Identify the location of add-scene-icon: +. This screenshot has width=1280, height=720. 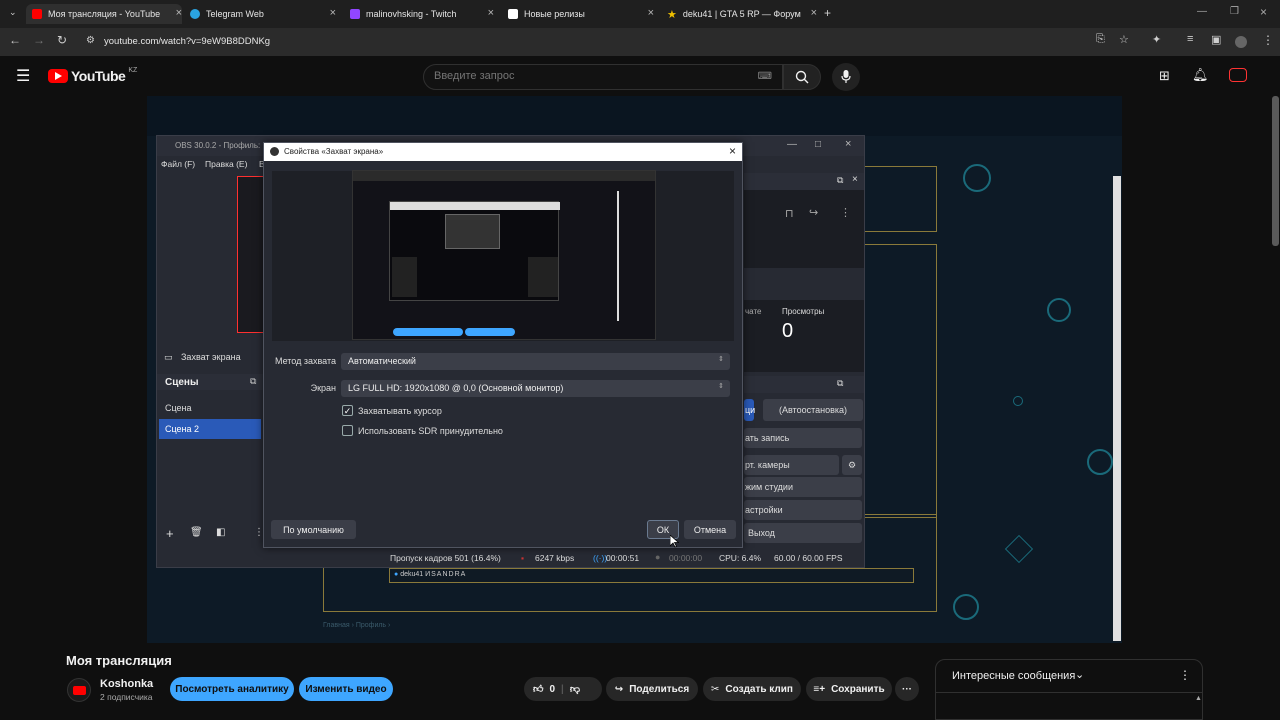
(170, 533).